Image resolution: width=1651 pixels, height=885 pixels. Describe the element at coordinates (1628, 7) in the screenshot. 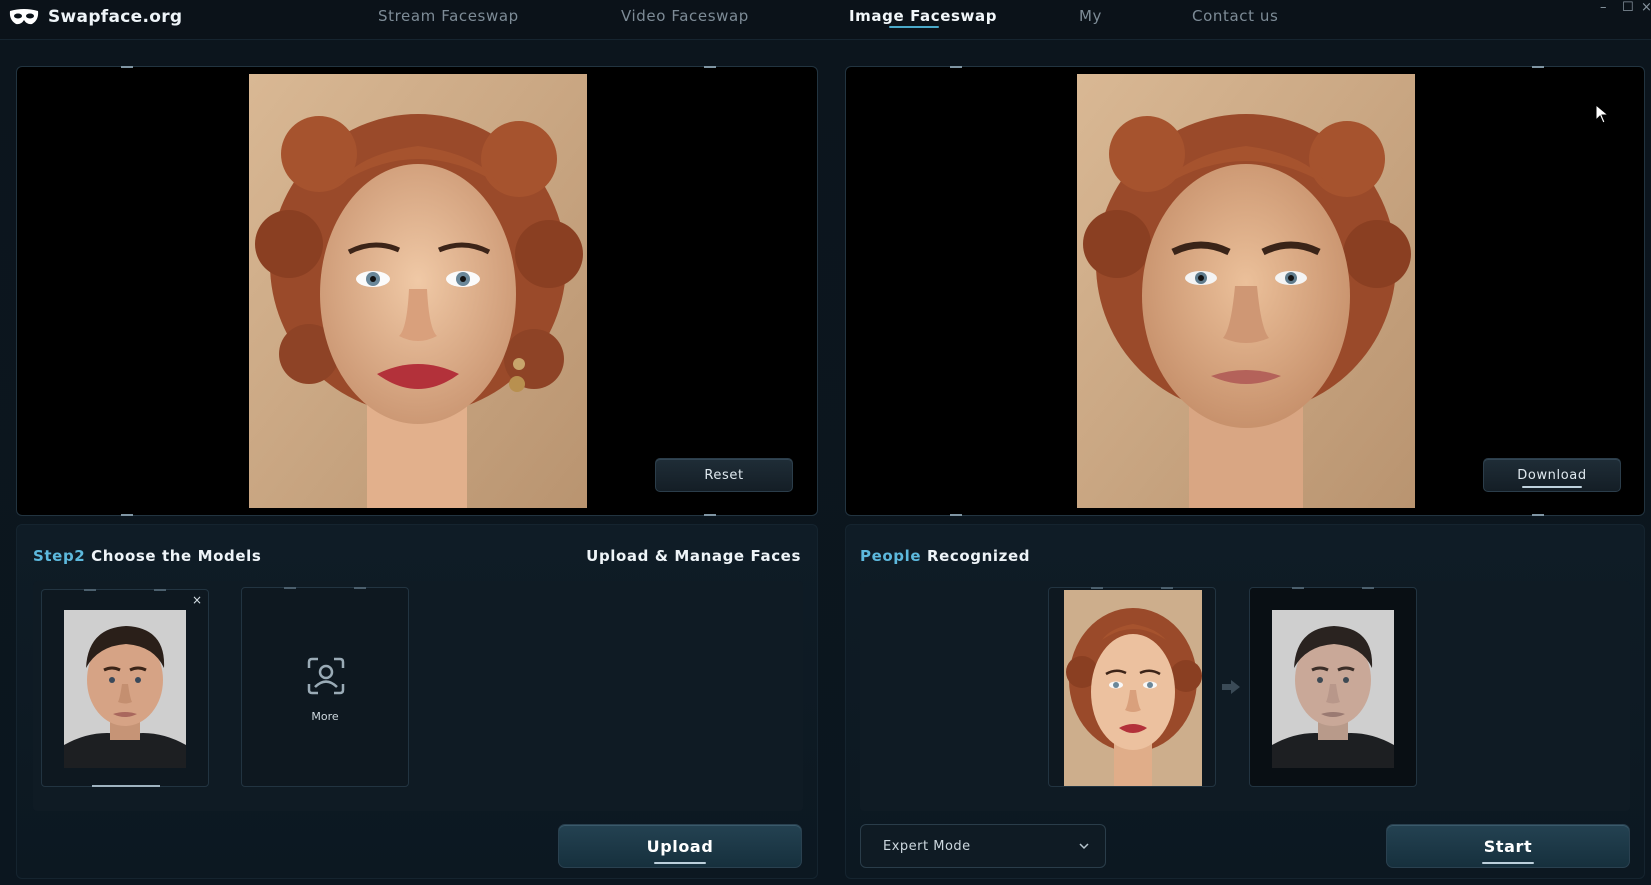

I see `maximize-button: ☐` at that location.